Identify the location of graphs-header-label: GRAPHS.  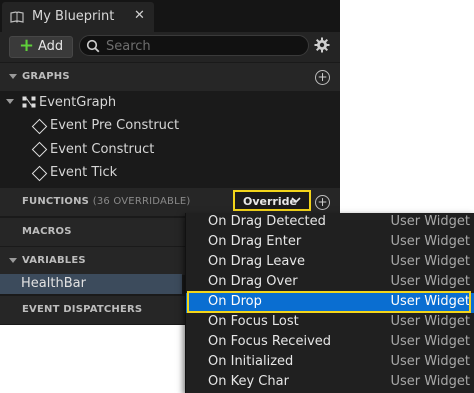
(46, 76).